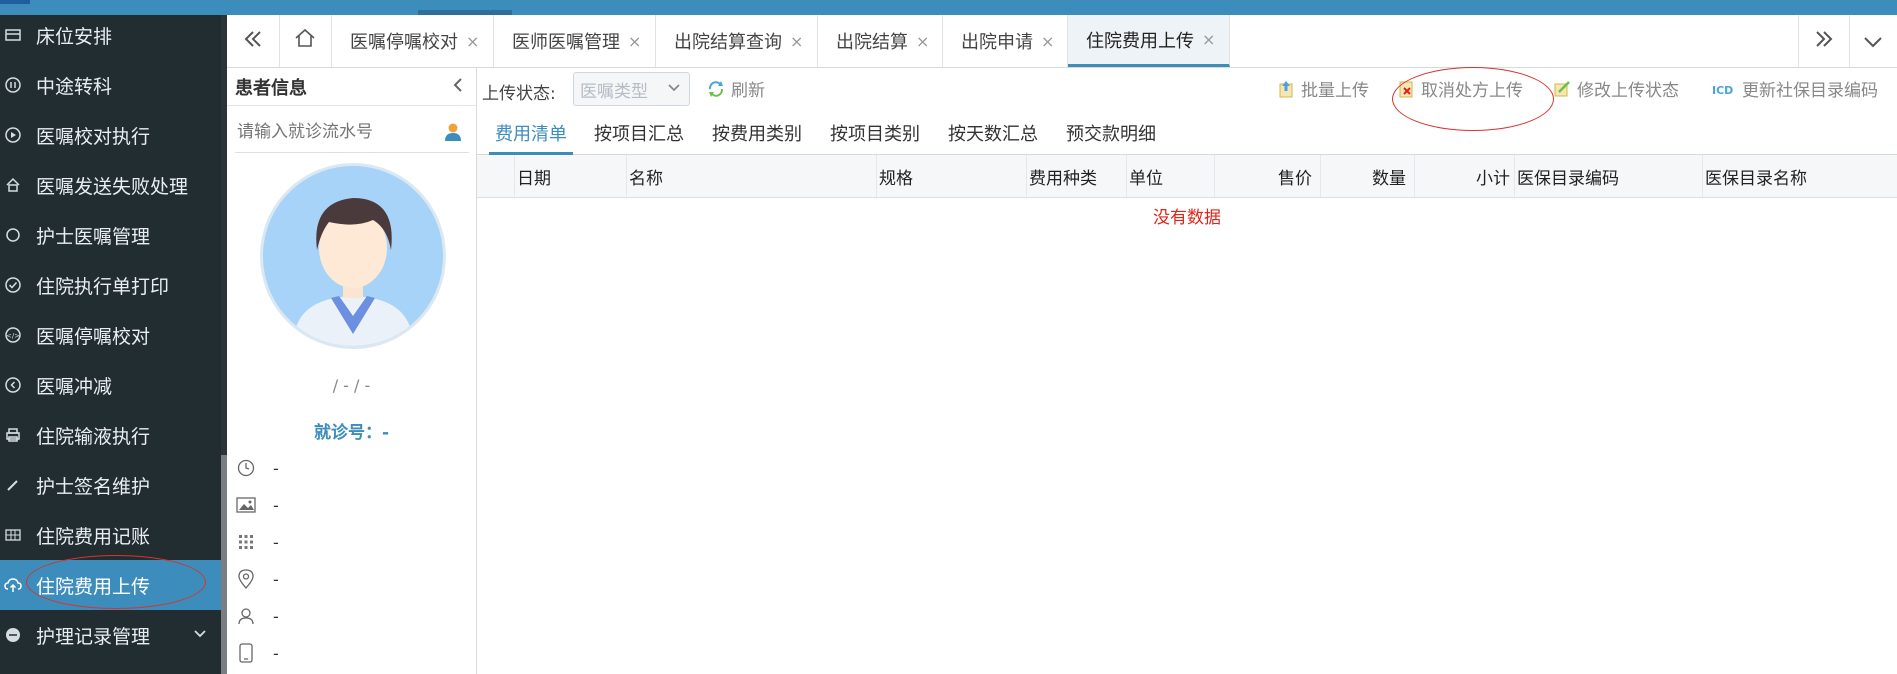  What do you see at coordinates (1800, 176) in the screenshot?
I see `column-header: 医保目录名称` at bounding box center [1800, 176].